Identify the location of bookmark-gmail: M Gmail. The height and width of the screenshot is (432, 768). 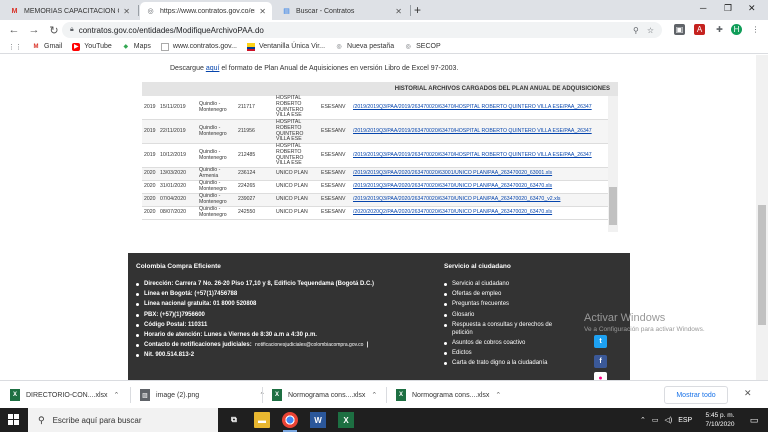
(47, 47).